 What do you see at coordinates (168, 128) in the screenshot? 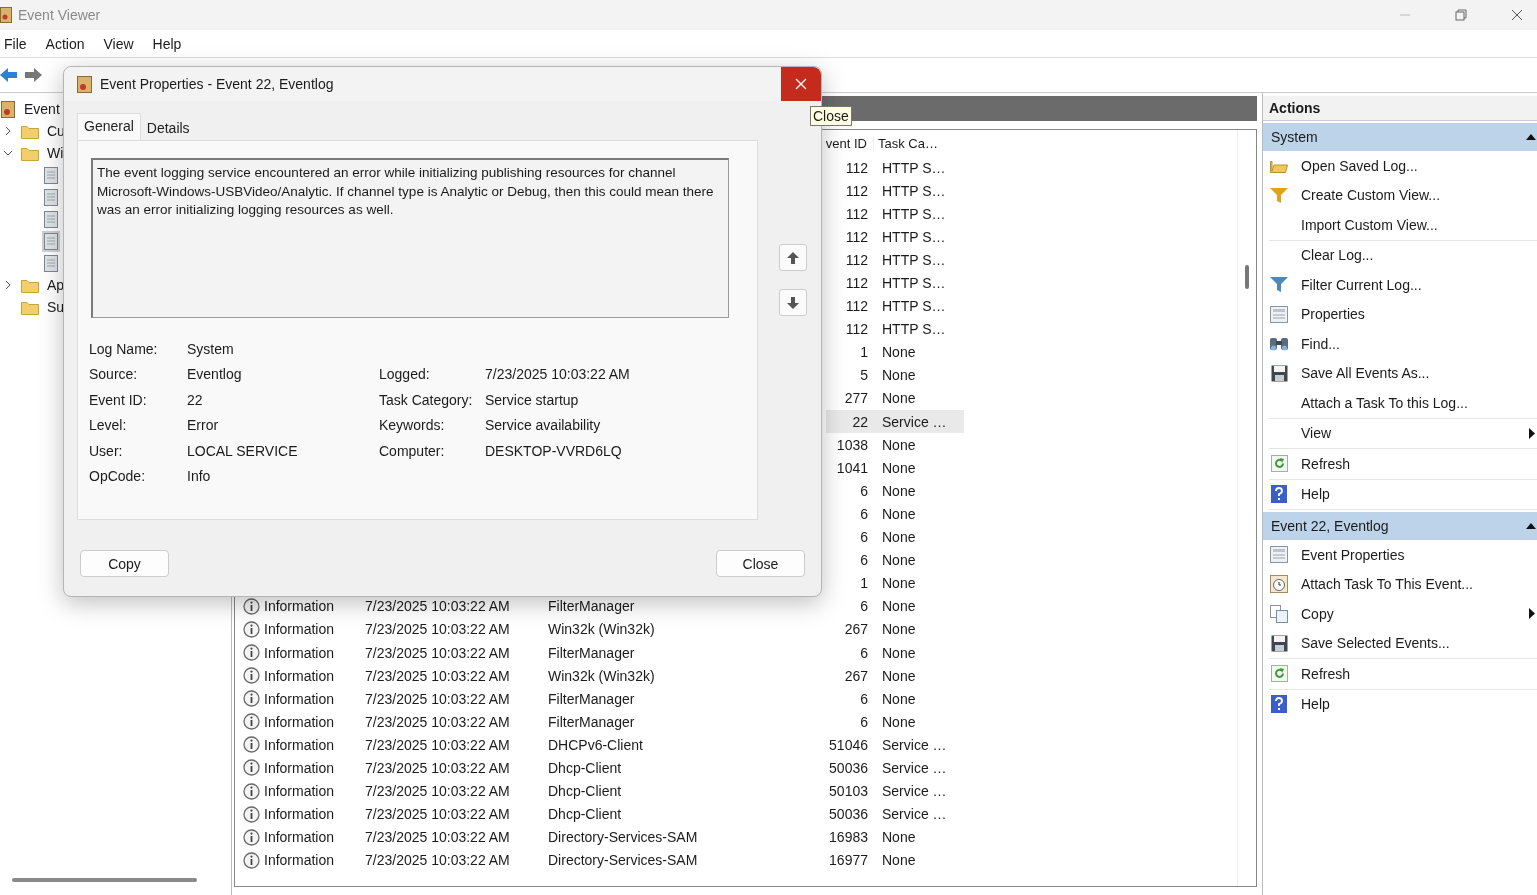
I see `tab: Details` at bounding box center [168, 128].